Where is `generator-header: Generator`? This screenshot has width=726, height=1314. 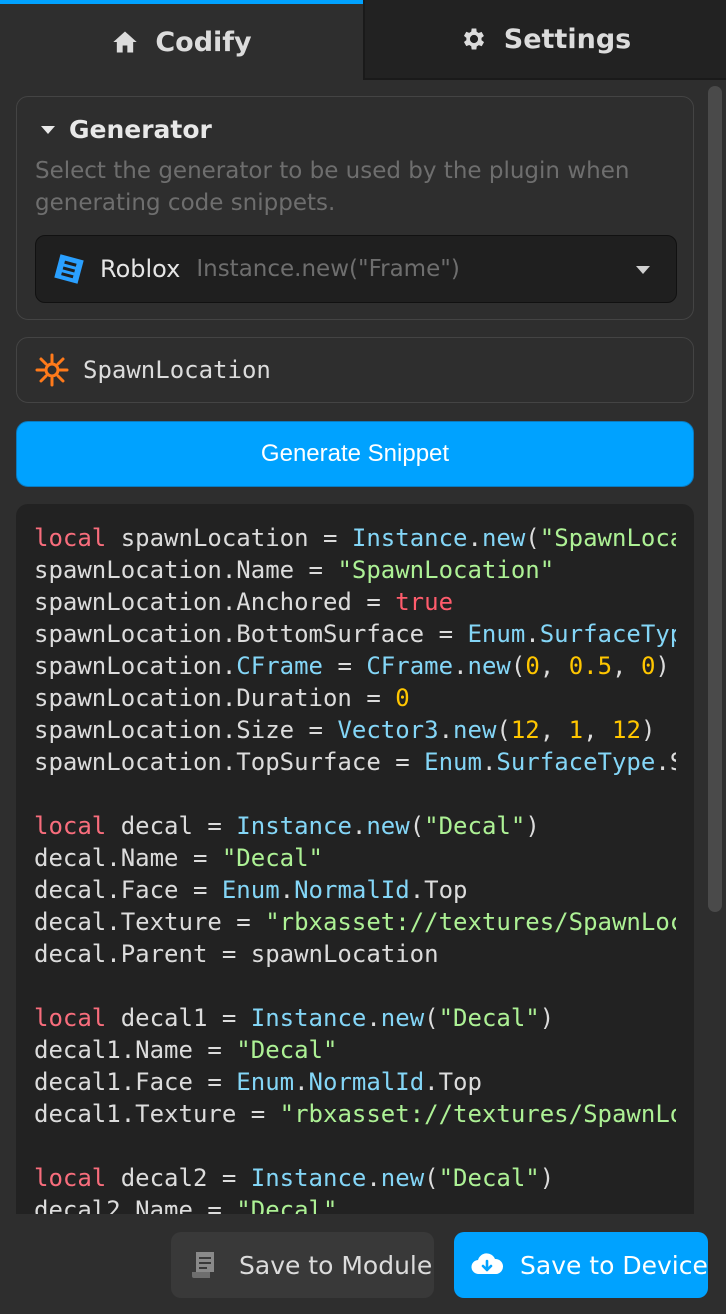 generator-header: Generator is located at coordinates (126, 129).